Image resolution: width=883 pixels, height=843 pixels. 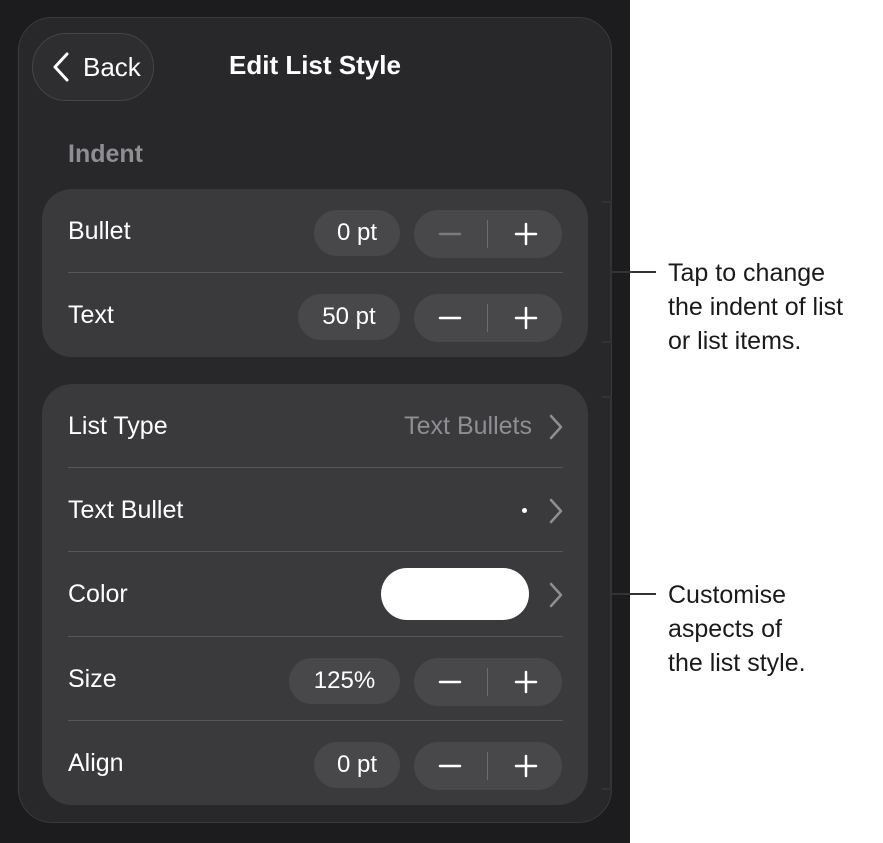 I want to click on color-label: Color, so click(x=98, y=594).